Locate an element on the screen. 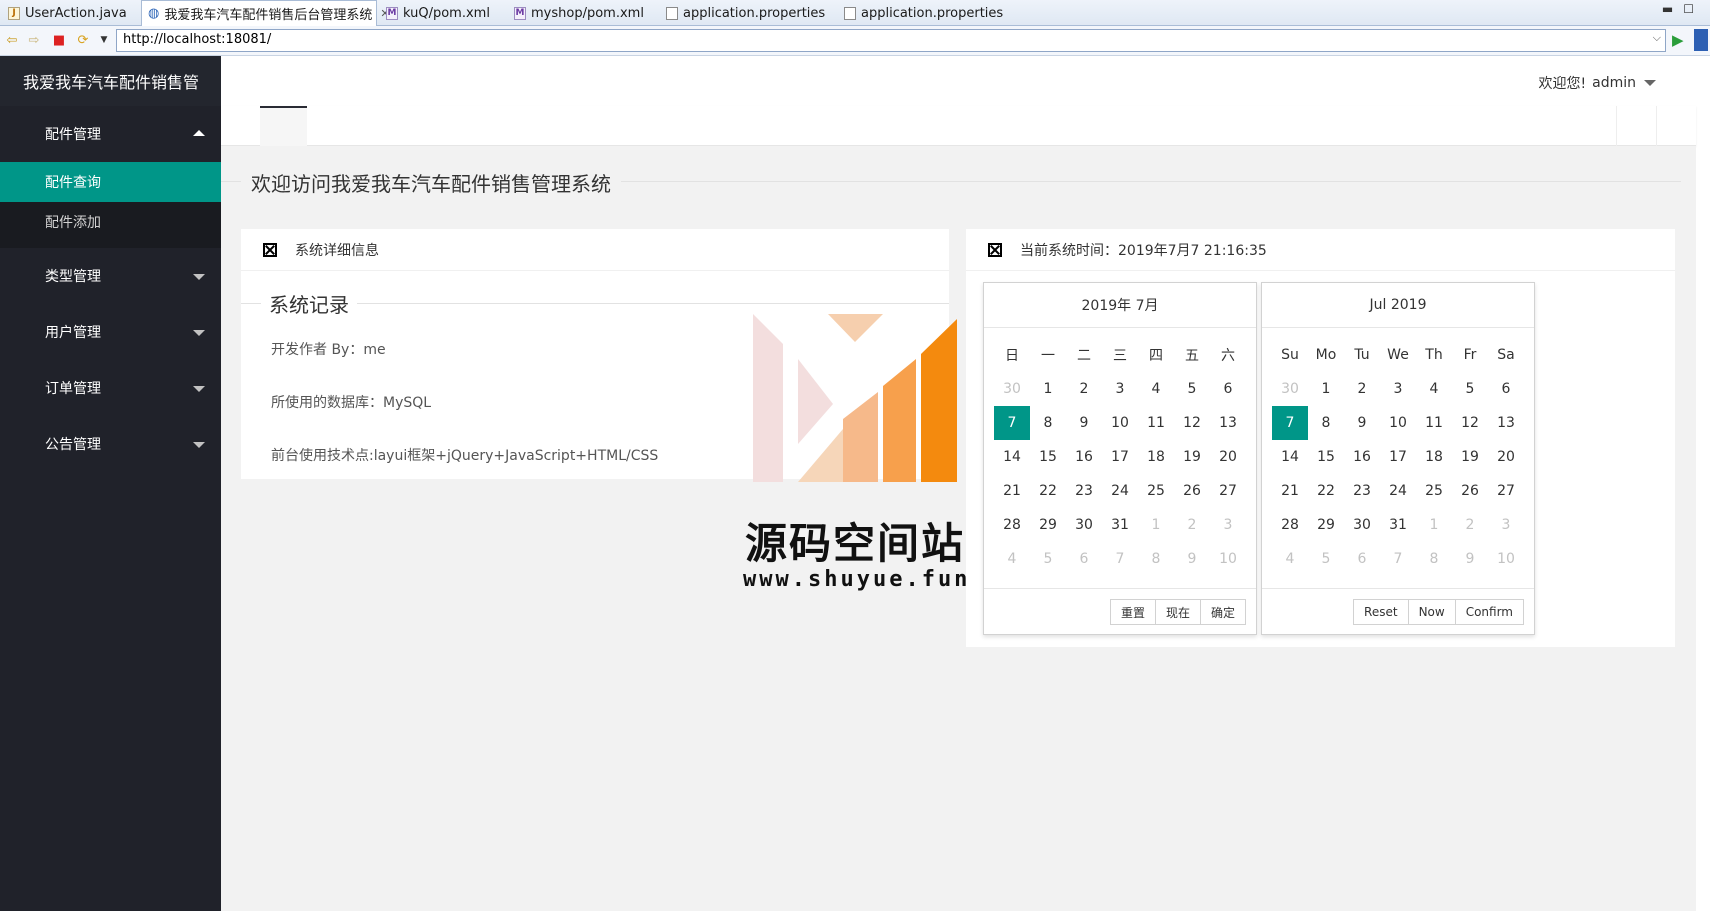 The height and width of the screenshot is (911, 1710). ide-tab-app-props-2: application.properties is located at coordinates (923, 13).